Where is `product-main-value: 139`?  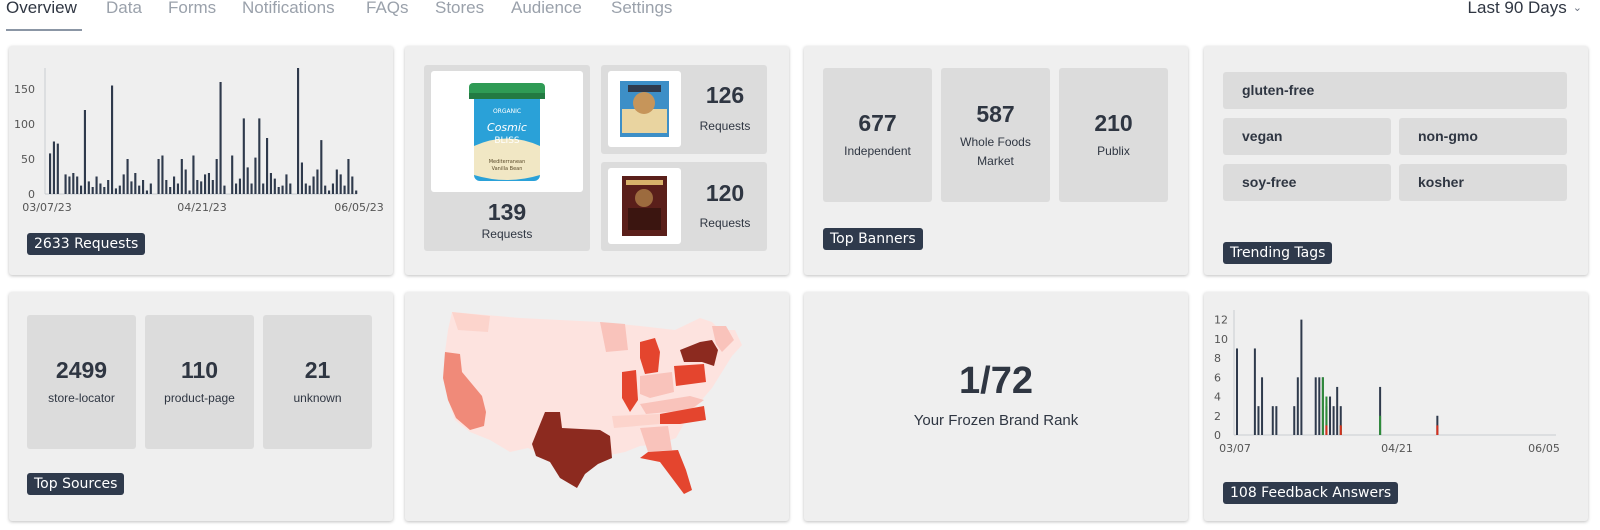
product-main-value: 139 is located at coordinates (507, 212).